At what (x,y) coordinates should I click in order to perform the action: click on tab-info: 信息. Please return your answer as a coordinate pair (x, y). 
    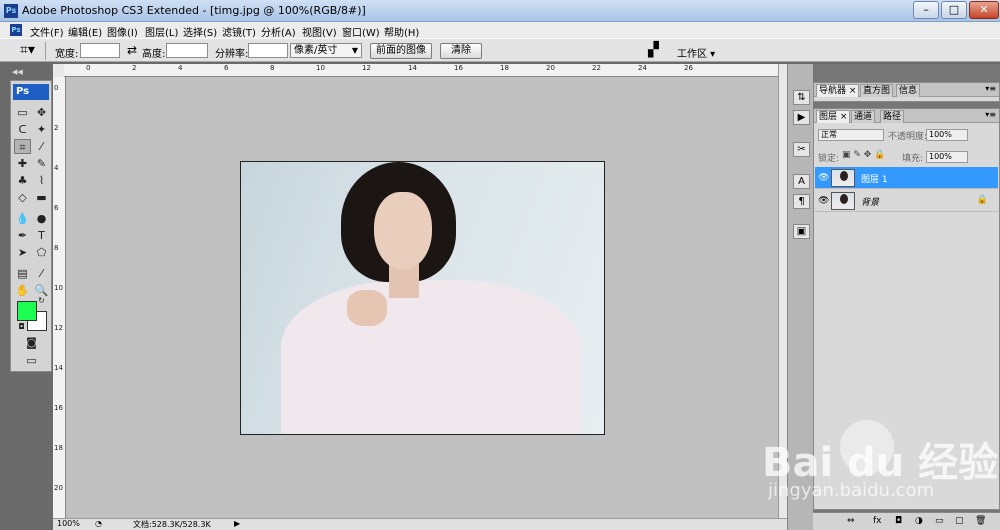
    Looking at the image, I should click on (908, 90).